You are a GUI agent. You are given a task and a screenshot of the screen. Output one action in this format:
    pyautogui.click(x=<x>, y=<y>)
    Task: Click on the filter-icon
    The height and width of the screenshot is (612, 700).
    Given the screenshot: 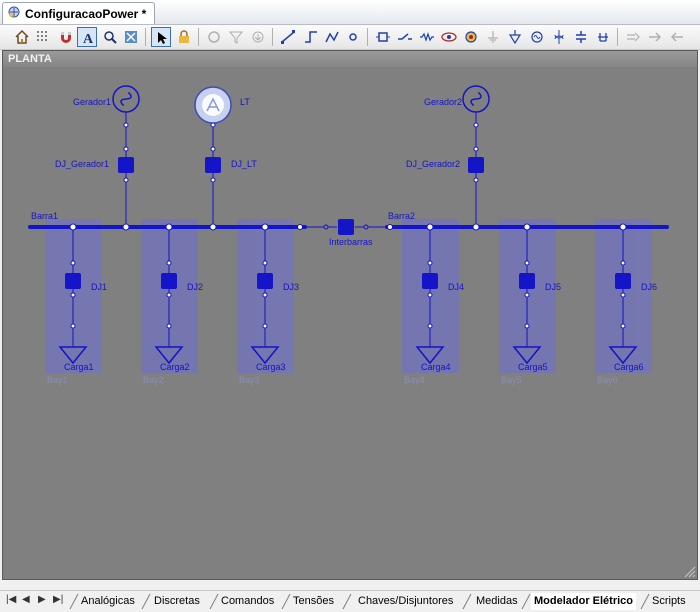 What is the action you would take?
    pyautogui.click(x=236, y=37)
    